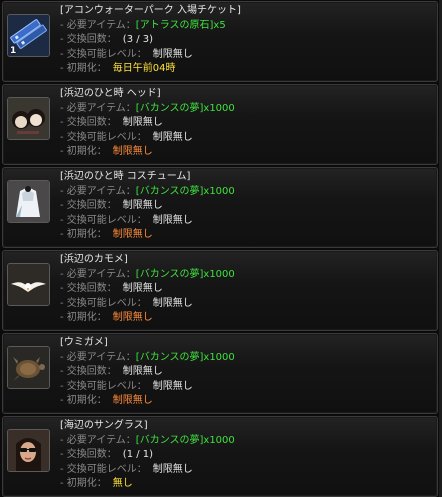 This screenshot has width=442, height=497. What do you see at coordinates (28, 367) in the screenshot?
I see `sea-turtle-icon` at bounding box center [28, 367].